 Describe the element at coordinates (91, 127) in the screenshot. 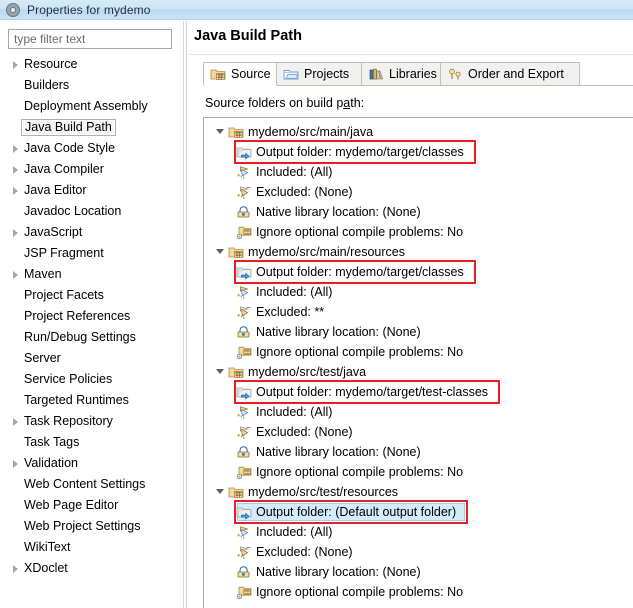

I see `sidebar-item-java-build-path: Java Build Path` at that location.